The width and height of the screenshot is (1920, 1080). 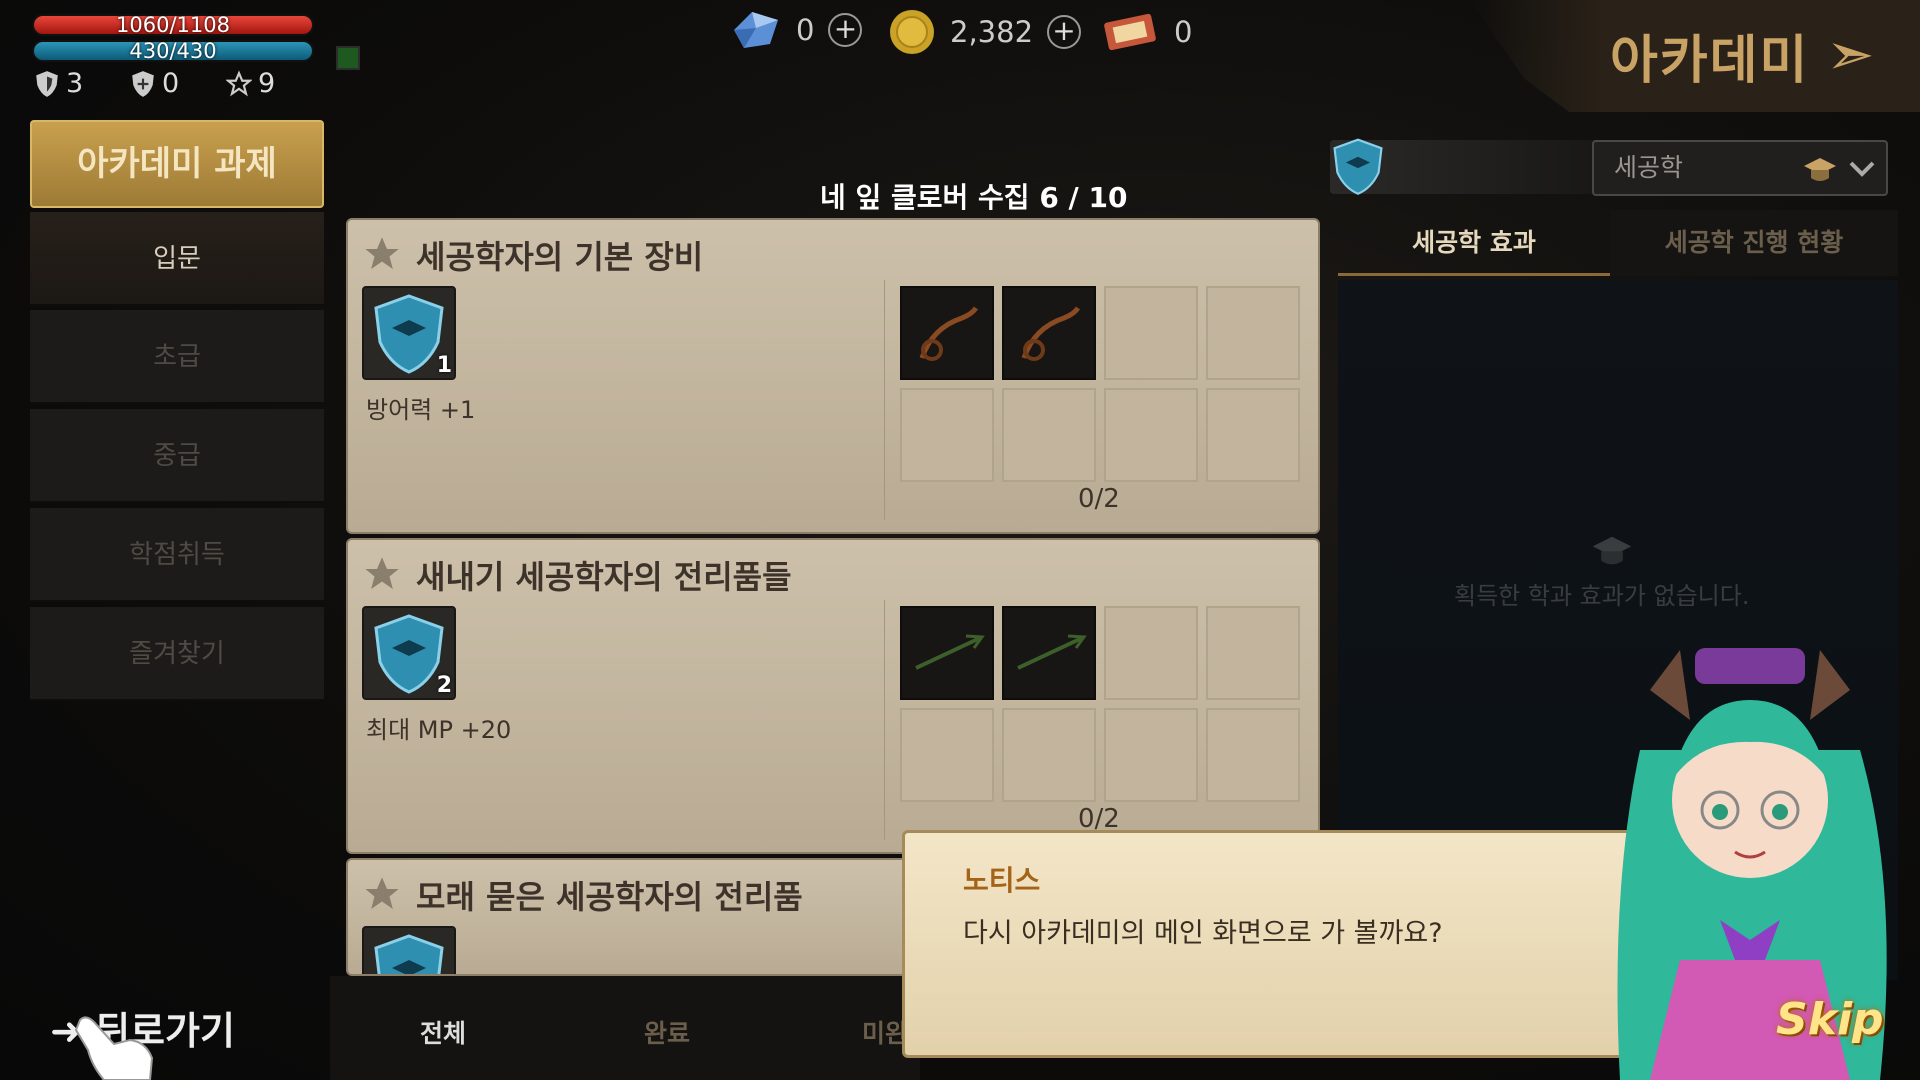 I want to click on gem-icon, so click(x=756, y=30).